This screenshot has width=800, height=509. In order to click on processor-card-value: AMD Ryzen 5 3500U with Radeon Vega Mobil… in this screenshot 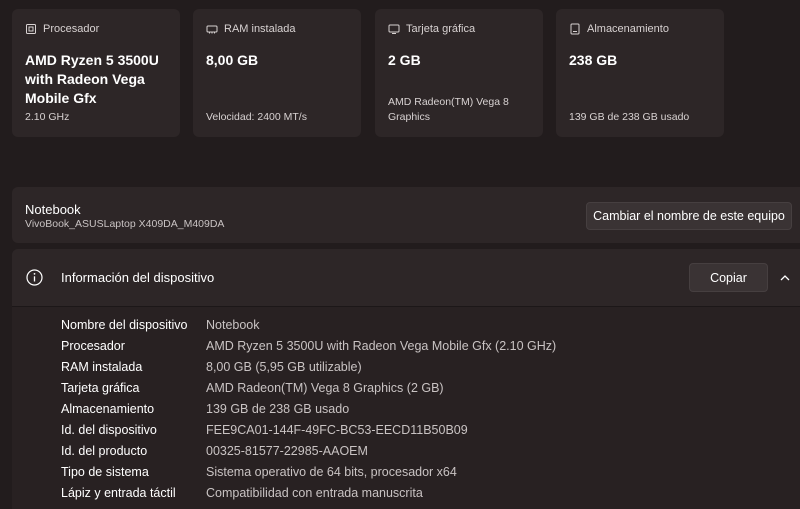, I will do `click(92, 79)`.